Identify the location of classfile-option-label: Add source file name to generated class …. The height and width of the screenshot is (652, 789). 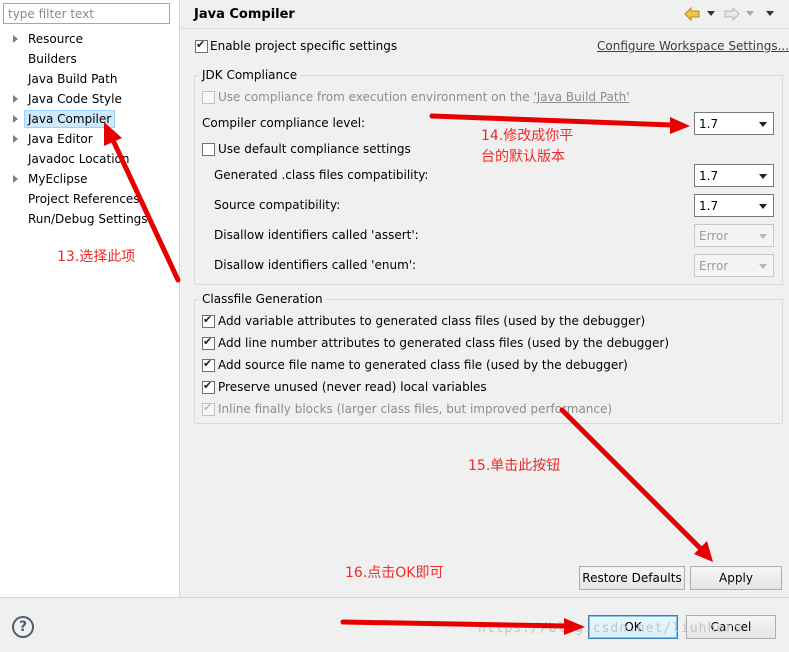
(423, 365).